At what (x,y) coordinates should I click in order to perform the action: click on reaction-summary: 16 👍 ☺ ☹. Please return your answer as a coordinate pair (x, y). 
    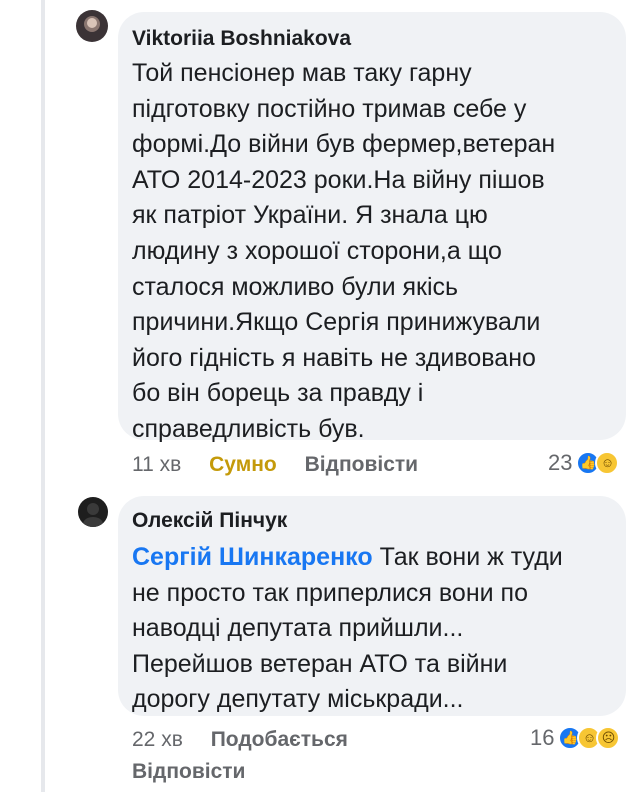
    Looking at the image, I should click on (575, 738).